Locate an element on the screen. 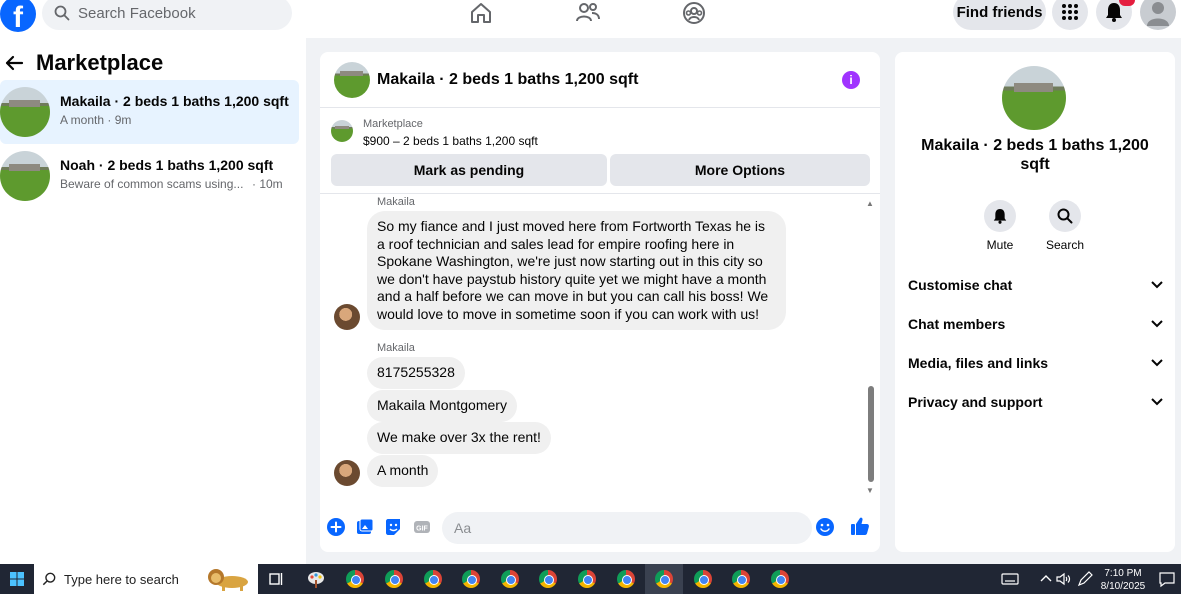 This screenshot has height=594, width=1181. clock-time: 7:10 PM is located at coordinates (1123, 573).